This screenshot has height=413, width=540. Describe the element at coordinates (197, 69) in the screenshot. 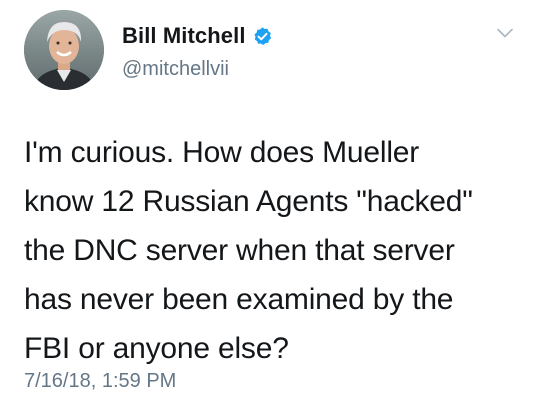

I see `user-handle: @mitchellvii` at that location.